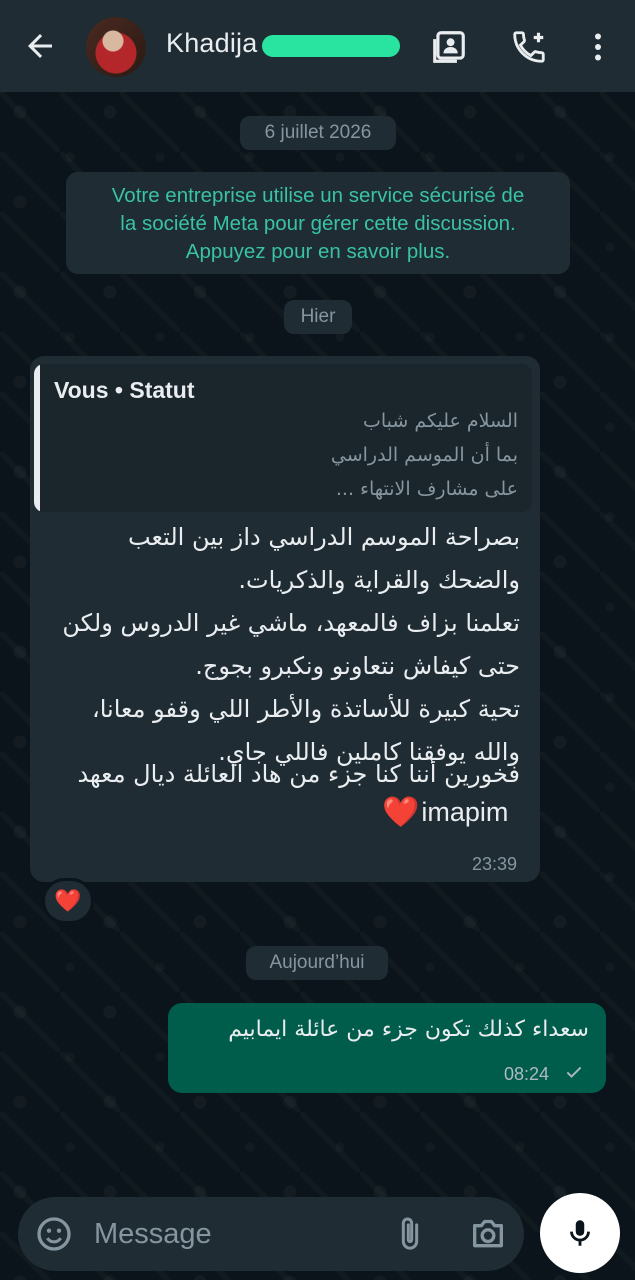 Image resolution: width=635 pixels, height=1280 pixels. What do you see at coordinates (440, 421) in the screenshot?
I see `quote-line: السلام عليكم شباب` at bounding box center [440, 421].